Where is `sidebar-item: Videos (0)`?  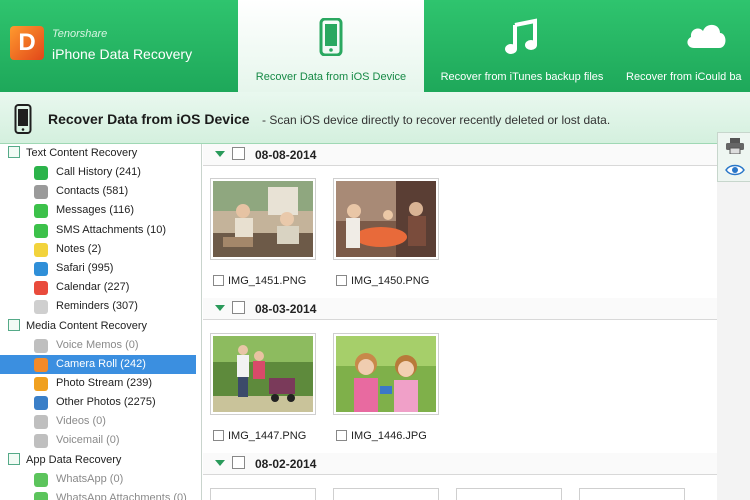 sidebar-item: Videos (0) is located at coordinates (100, 421).